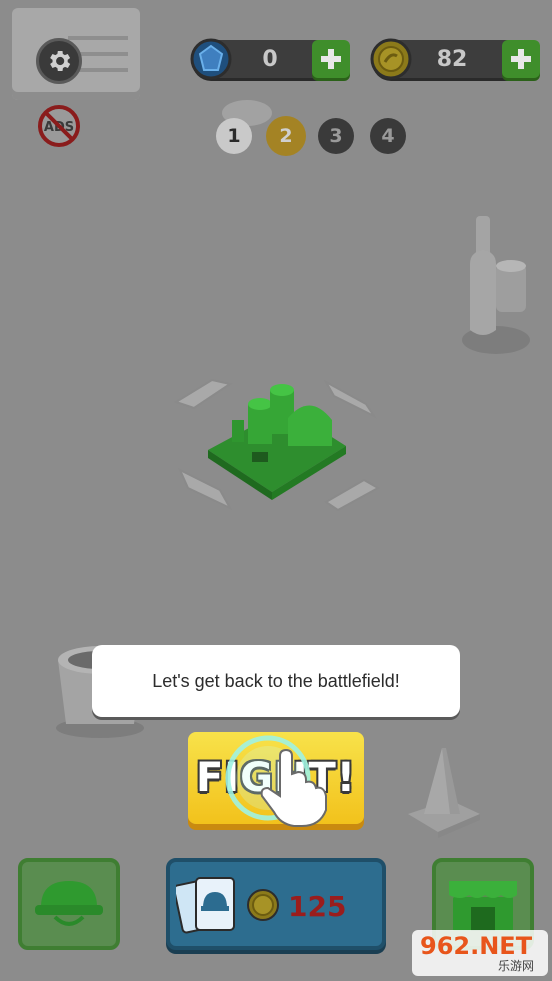 Image resolution: width=552 pixels, height=981 pixels. Describe the element at coordinates (452, 59) in the screenshot. I see `coins-value: 82` at that location.